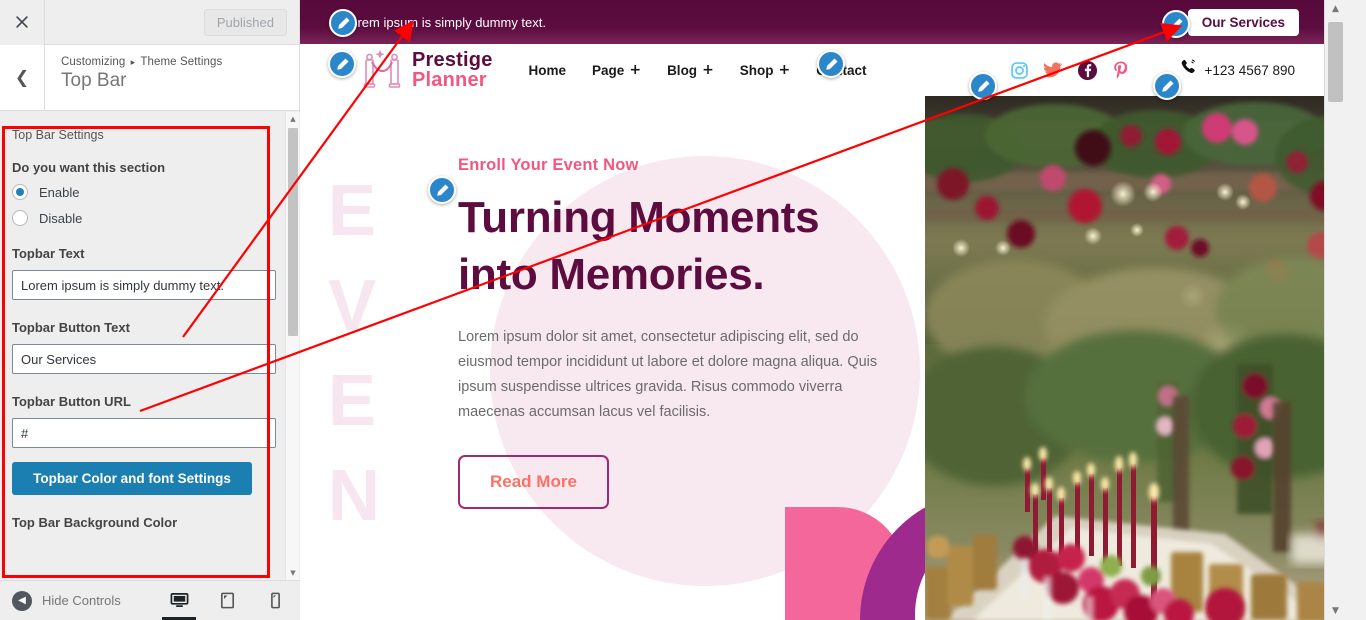  What do you see at coordinates (1121, 70) in the screenshot?
I see `pinterest-icon` at bounding box center [1121, 70].